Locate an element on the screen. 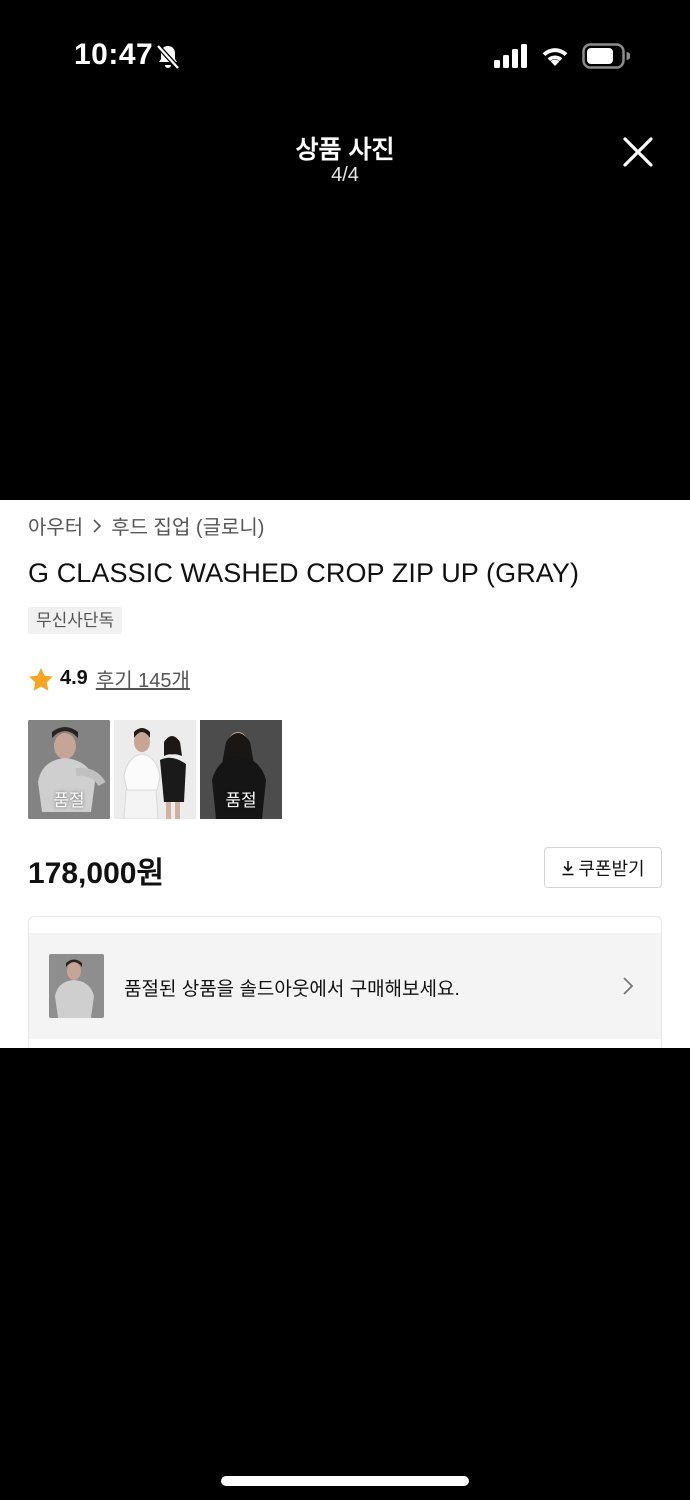  product-price: 178,000원 is located at coordinates (96, 873).